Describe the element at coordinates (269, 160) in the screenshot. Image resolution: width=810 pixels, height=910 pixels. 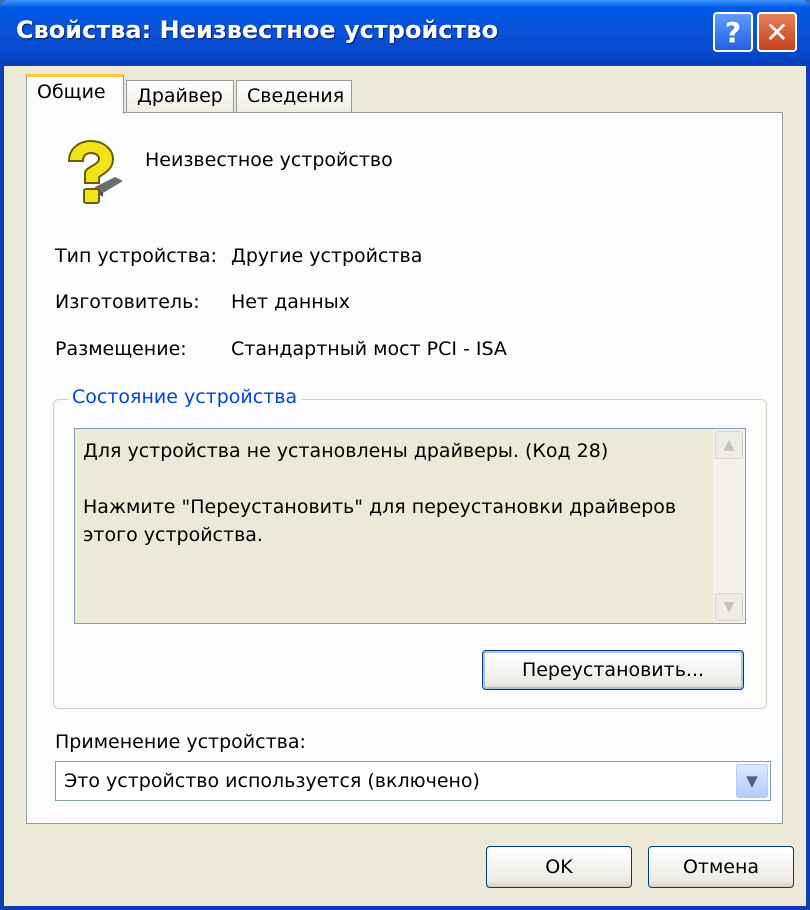
I see `device-name: Неизвестное устройство` at that location.